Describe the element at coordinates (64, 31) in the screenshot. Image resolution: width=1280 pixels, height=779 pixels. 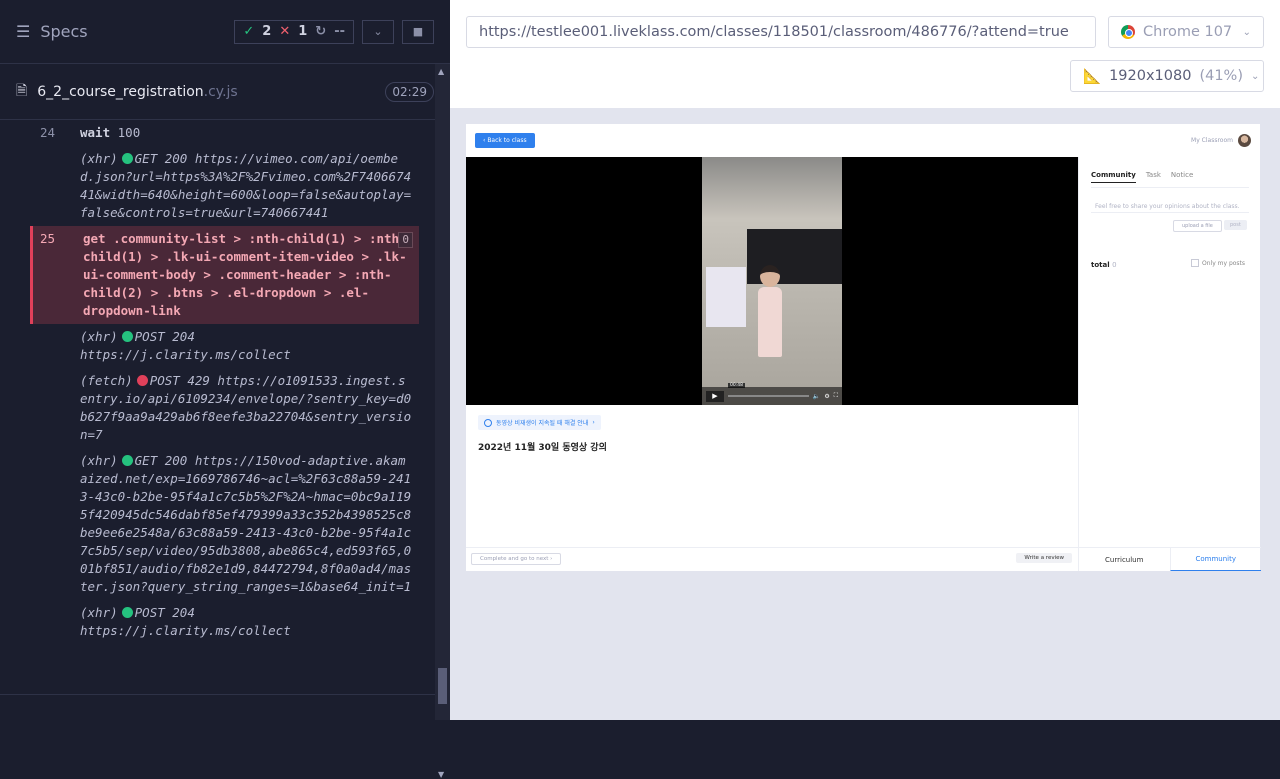
I see `specs-title-label: Specs` at that location.